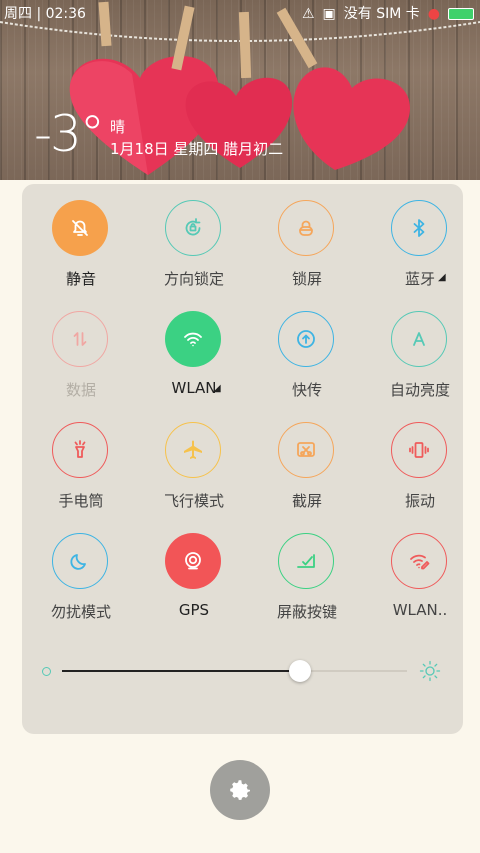  I want to click on alert-icon: ⚠, so click(308, 14).